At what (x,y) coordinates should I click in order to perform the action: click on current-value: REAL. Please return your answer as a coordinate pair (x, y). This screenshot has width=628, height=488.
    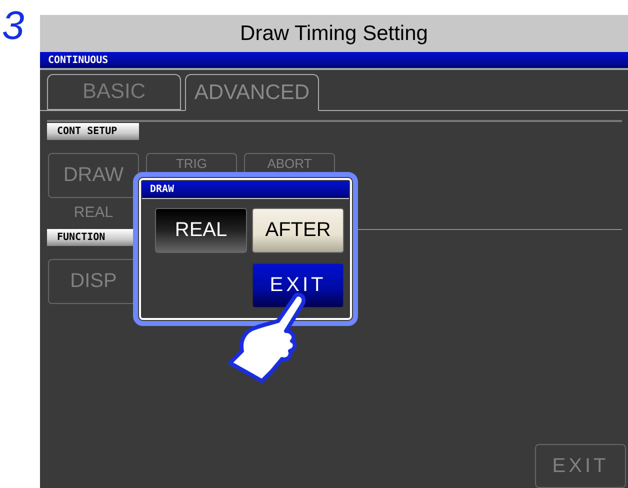
    Looking at the image, I should click on (94, 212).